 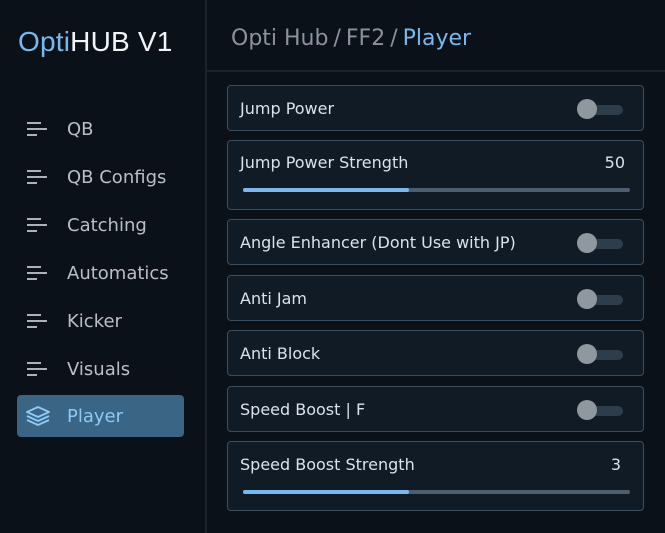 I want to click on sidebar-item-label: Automatics, so click(x=118, y=273).